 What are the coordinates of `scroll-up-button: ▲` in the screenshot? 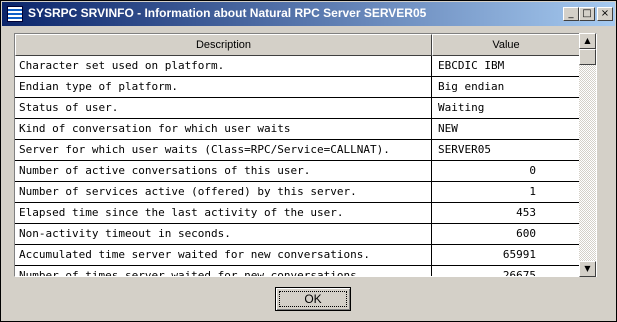 It's located at (587, 41).